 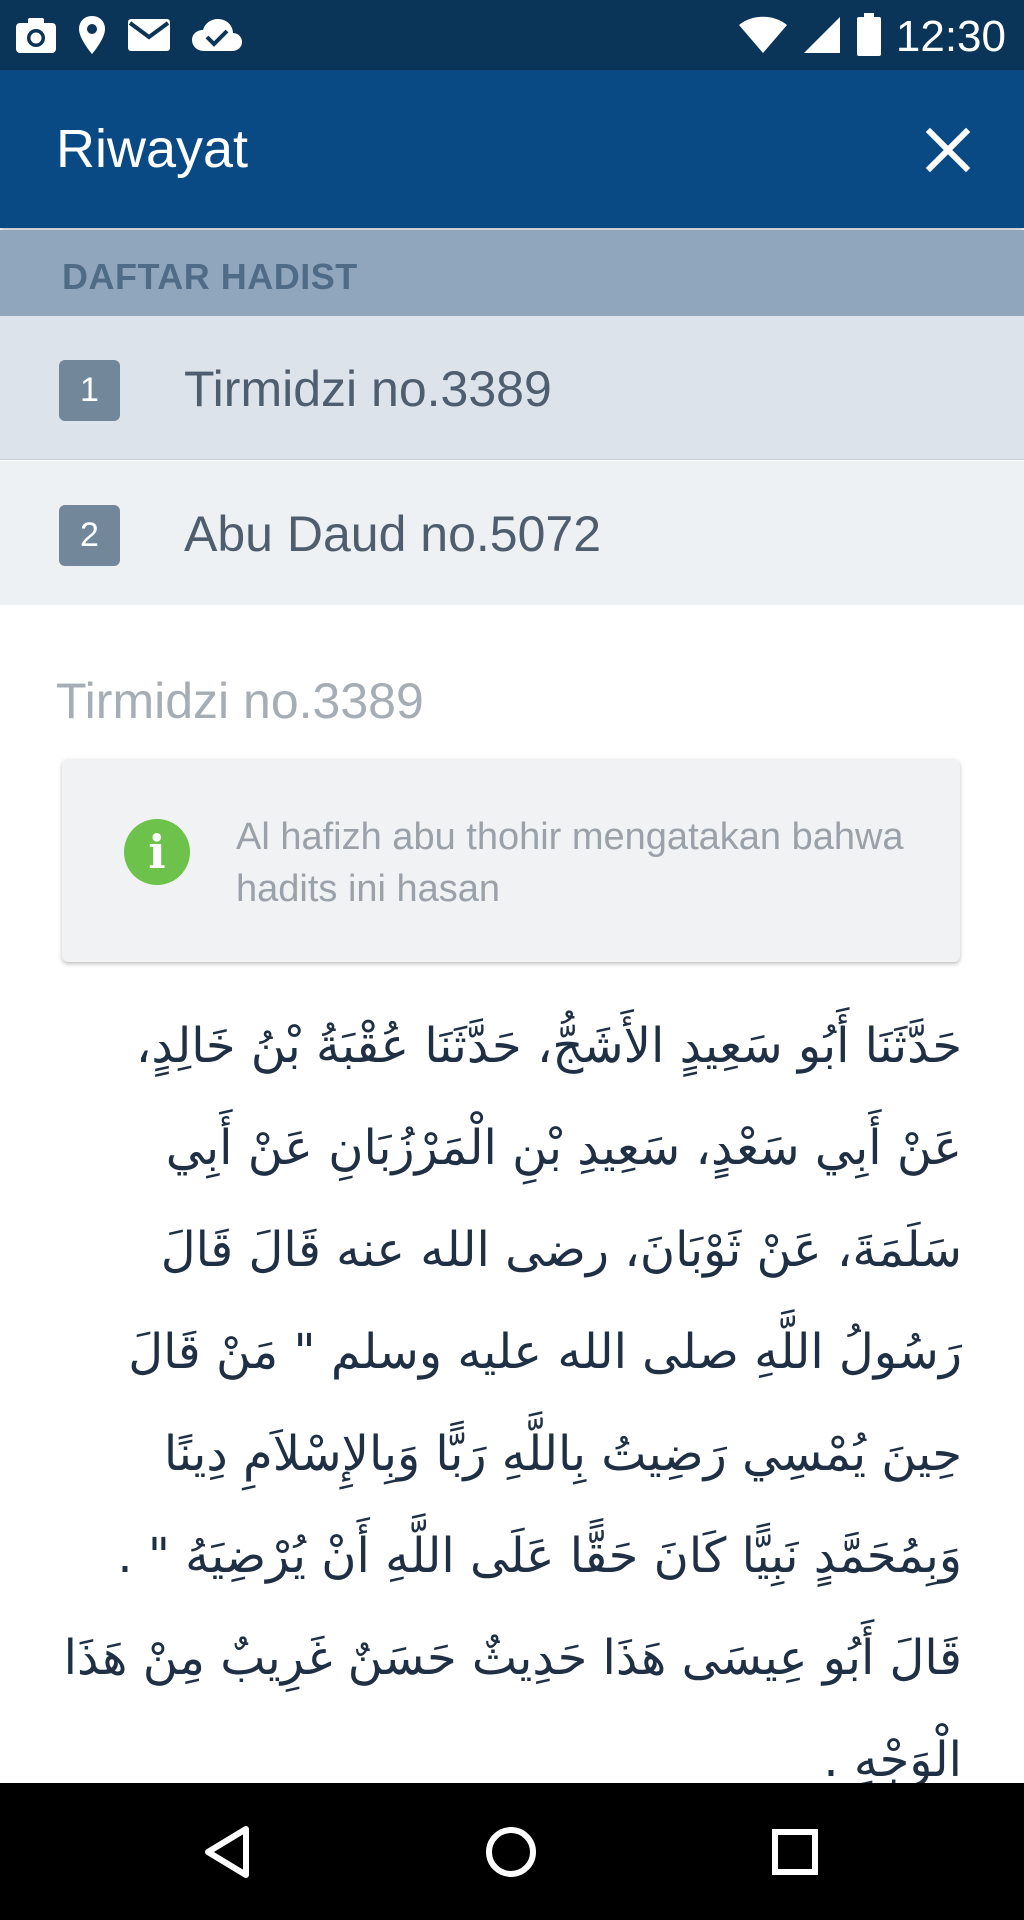 What do you see at coordinates (152, 149) in the screenshot?
I see `page-title: Riwayat` at bounding box center [152, 149].